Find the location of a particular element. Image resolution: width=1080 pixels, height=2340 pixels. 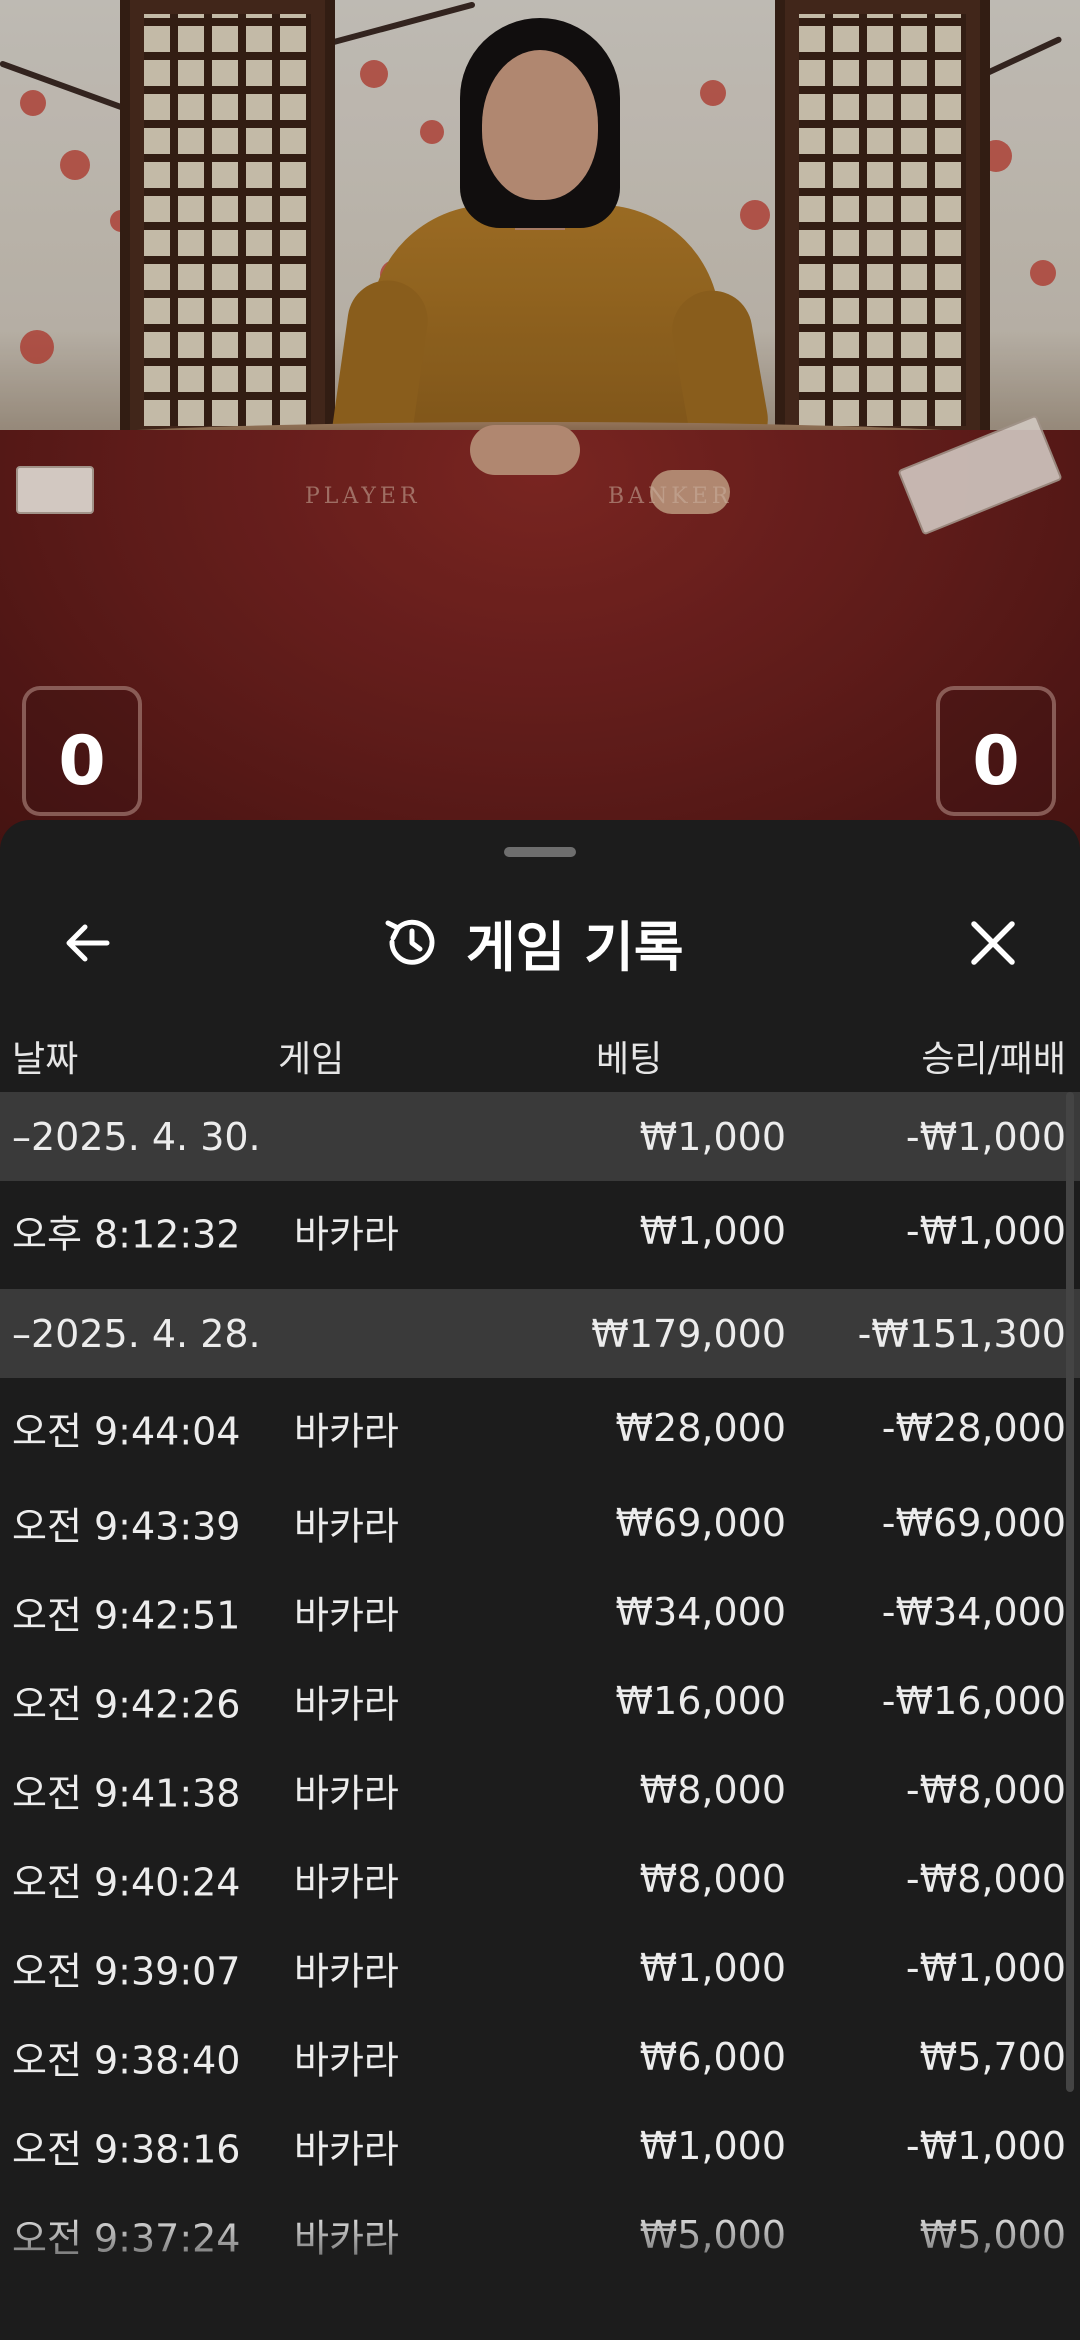

row-time: 오후 8:12:32 is located at coordinates (126, 1234).